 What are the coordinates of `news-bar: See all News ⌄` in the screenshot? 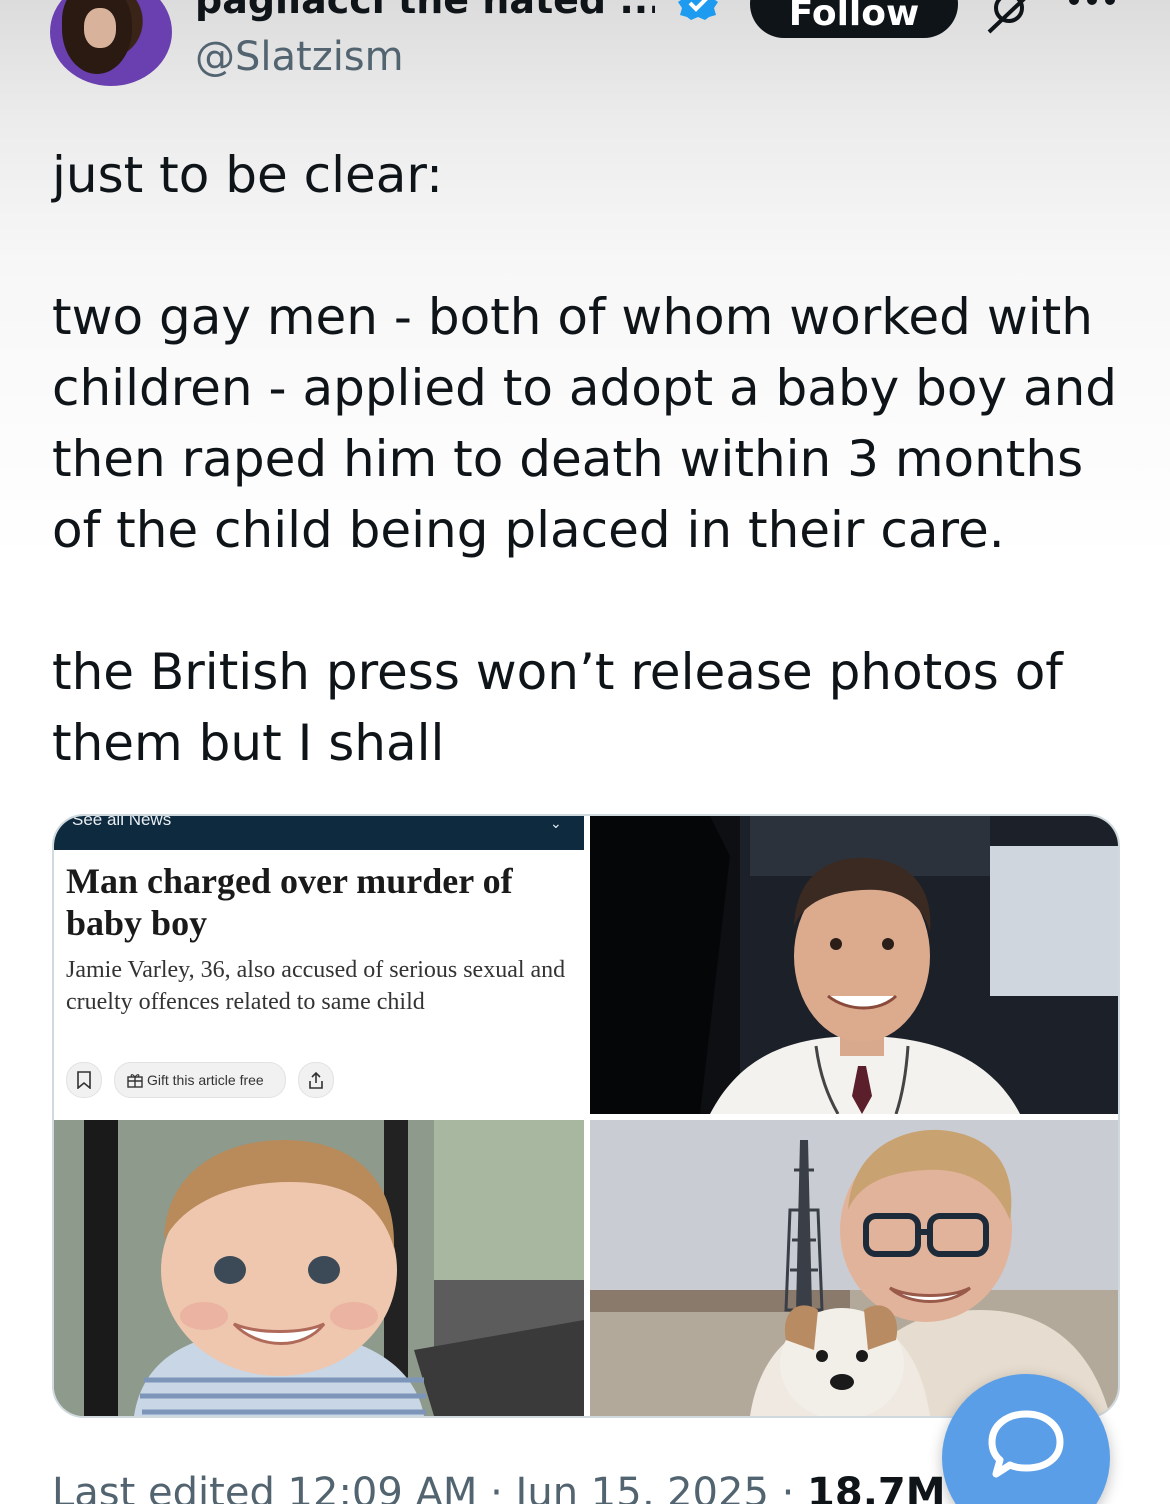 It's located at (319, 833).